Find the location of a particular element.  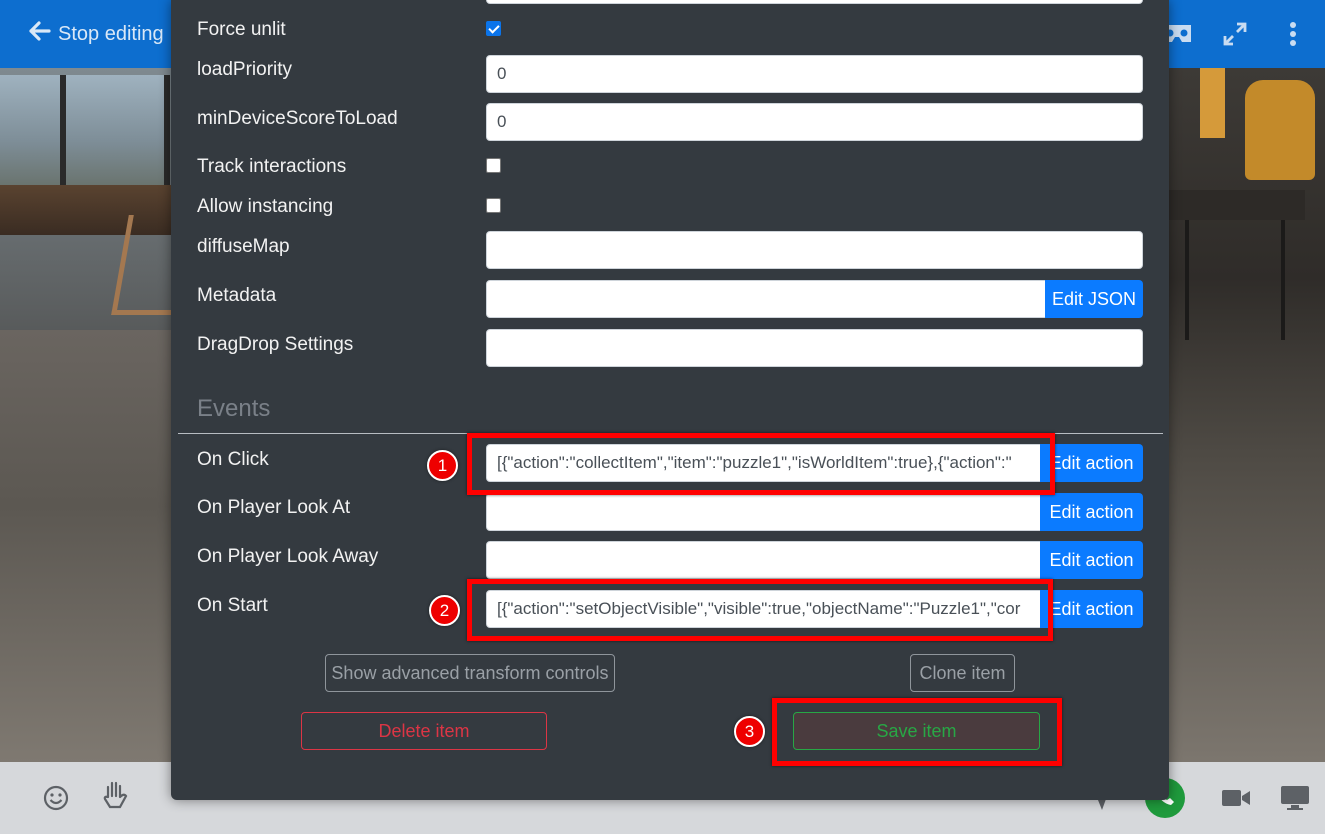

metadata-label: Metadata is located at coordinates (237, 295).